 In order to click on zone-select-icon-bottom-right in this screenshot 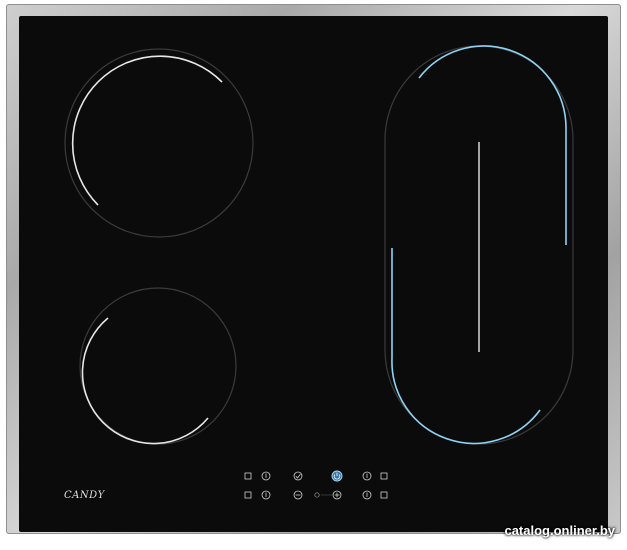, I will do `click(384, 495)`.